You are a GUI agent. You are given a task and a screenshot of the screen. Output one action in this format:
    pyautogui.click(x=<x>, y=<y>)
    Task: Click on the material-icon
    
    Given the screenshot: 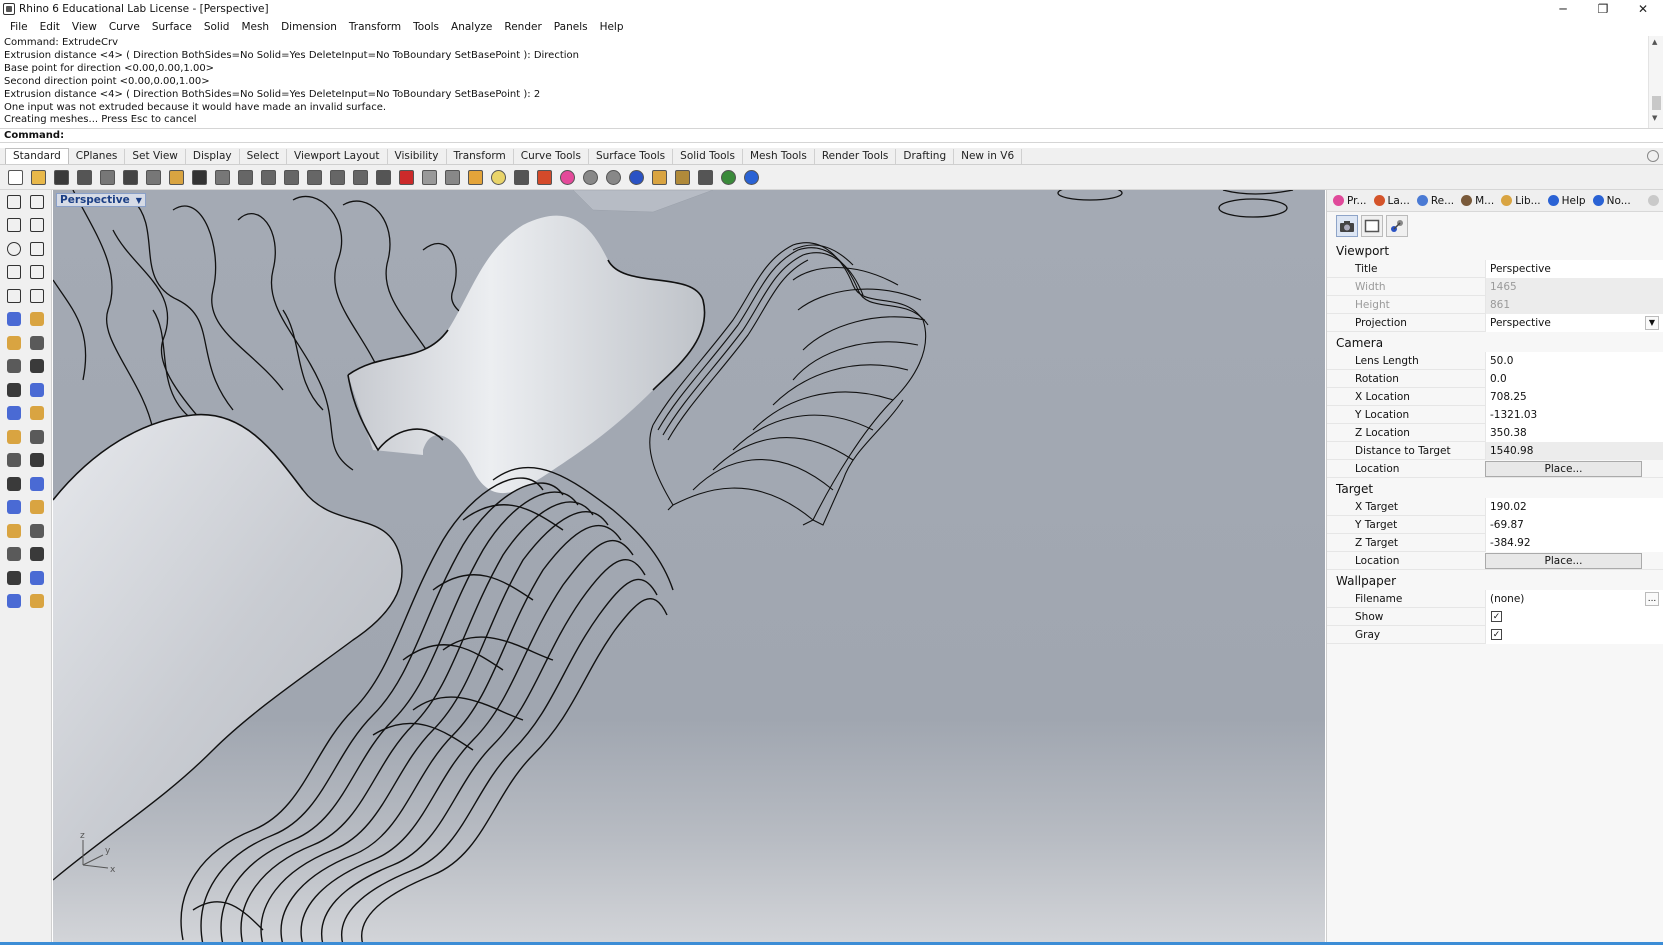 What is the action you would take?
    pyautogui.click(x=544, y=177)
    